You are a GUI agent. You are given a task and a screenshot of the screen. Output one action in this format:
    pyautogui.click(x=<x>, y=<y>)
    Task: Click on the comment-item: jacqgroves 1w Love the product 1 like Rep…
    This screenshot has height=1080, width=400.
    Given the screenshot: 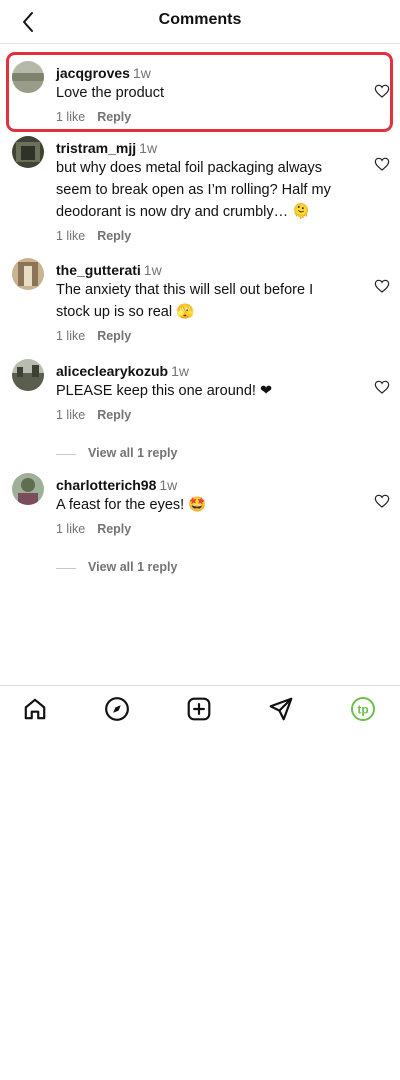 What is the action you would take?
    pyautogui.click(x=200, y=91)
    